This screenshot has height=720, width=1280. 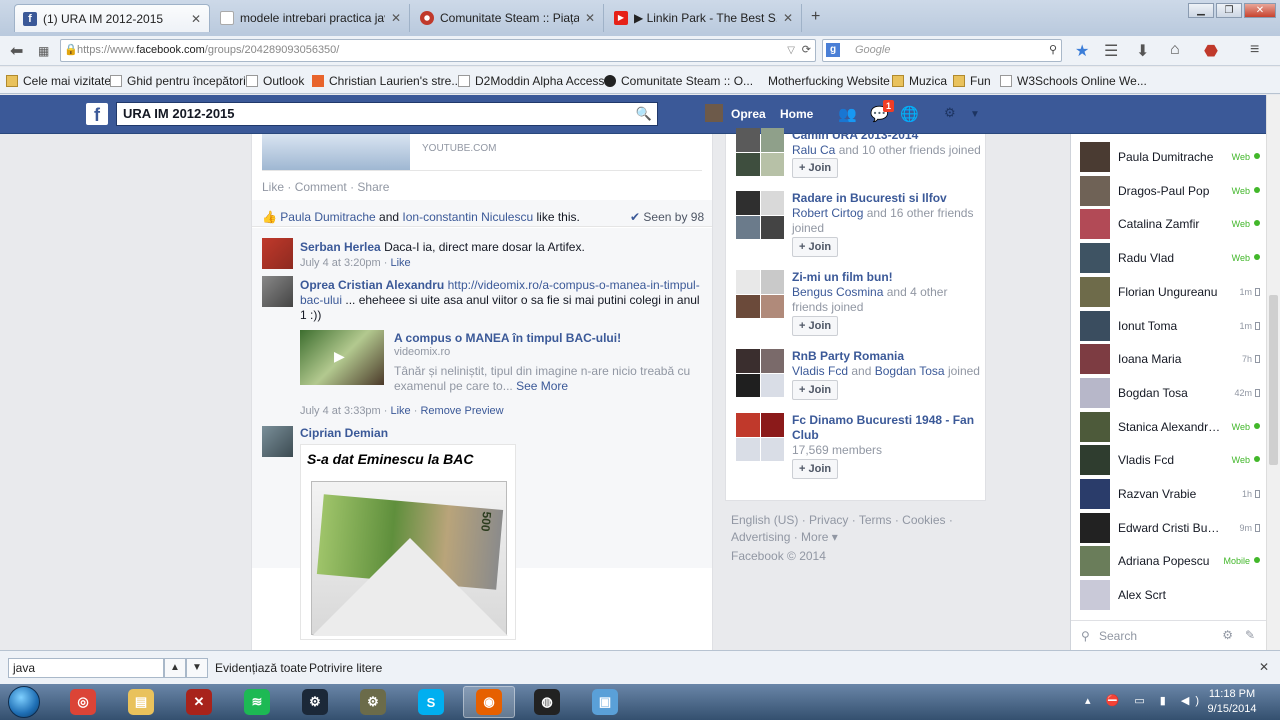 What do you see at coordinates (547, 702) in the screenshot?
I see `taskbar-app: ◍` at bounding box center [547, 702].